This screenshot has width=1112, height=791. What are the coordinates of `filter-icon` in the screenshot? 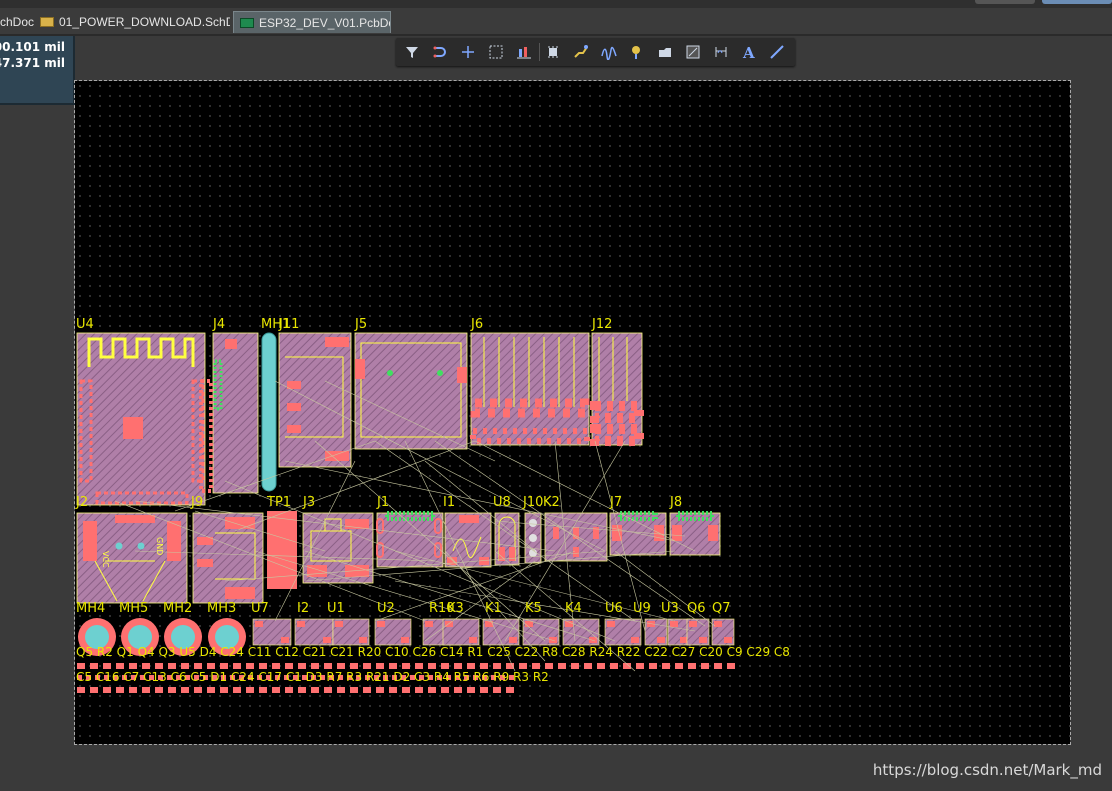 It's located at (412, 52).